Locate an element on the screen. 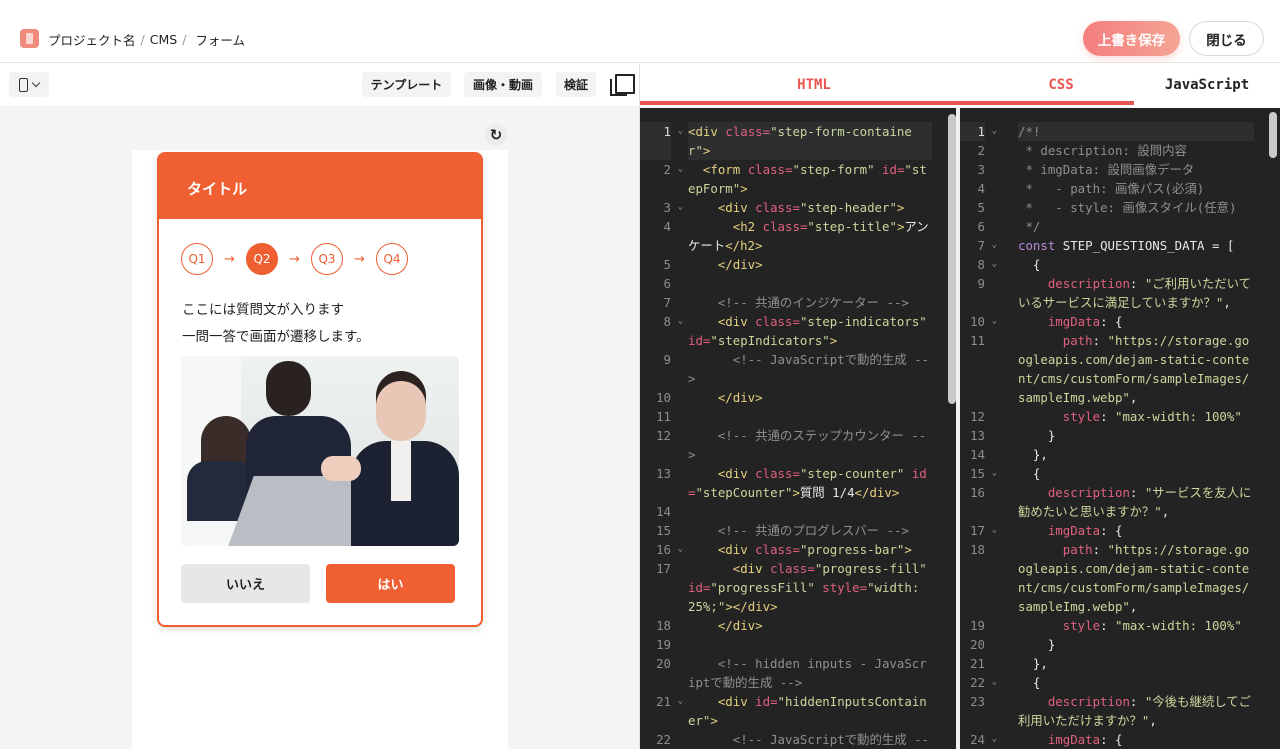  code-line: 4 <h2 class="step-title">アンケート</h2> is located at coordinates (798, 236).